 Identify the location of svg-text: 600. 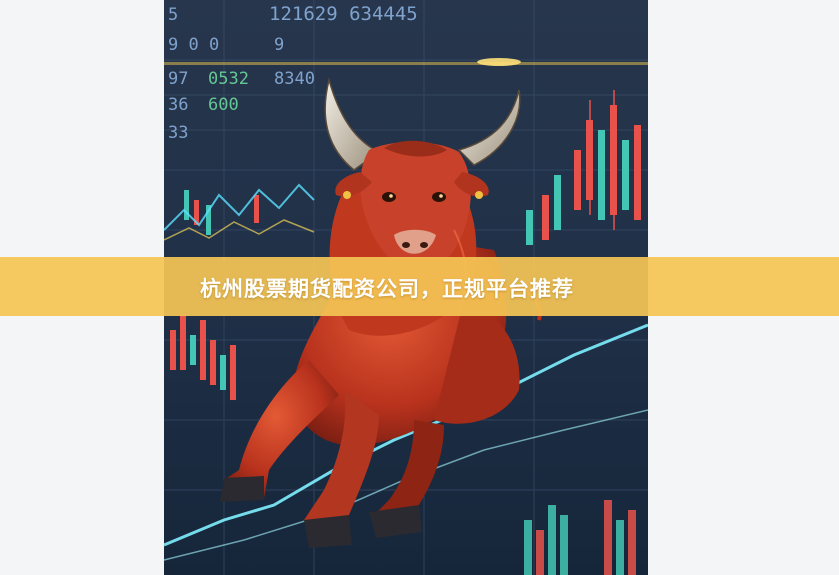
(223, 105).